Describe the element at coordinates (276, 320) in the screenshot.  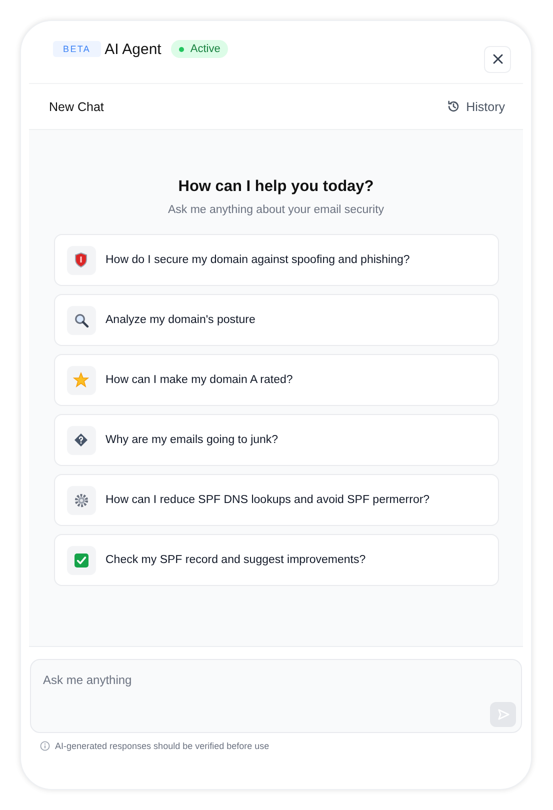
I see `suggestion-card: Analyze my domain's posture` at that location.